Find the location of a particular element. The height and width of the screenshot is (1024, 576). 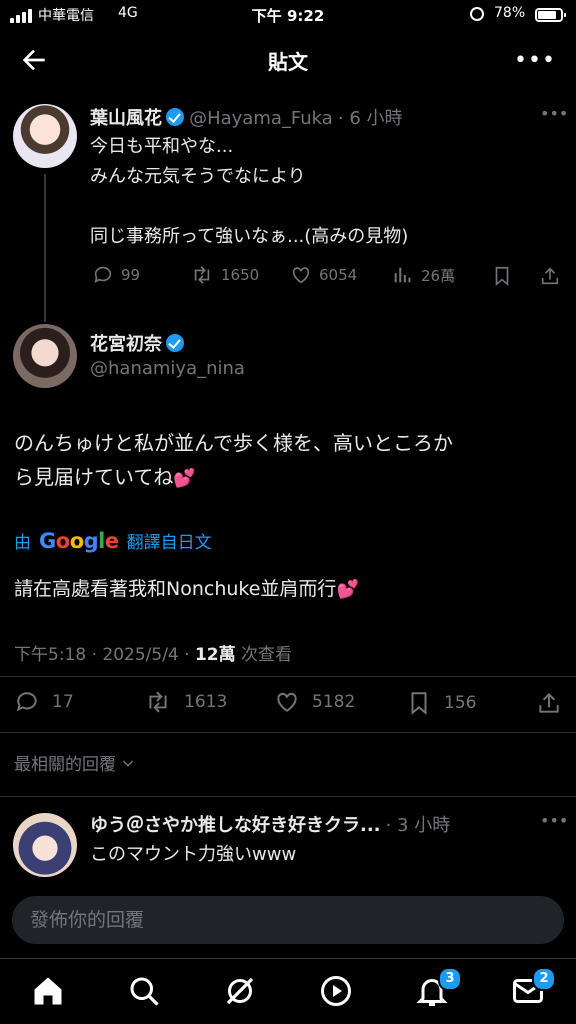

bookmark-count: 156 is located at coordinates (460, 703).